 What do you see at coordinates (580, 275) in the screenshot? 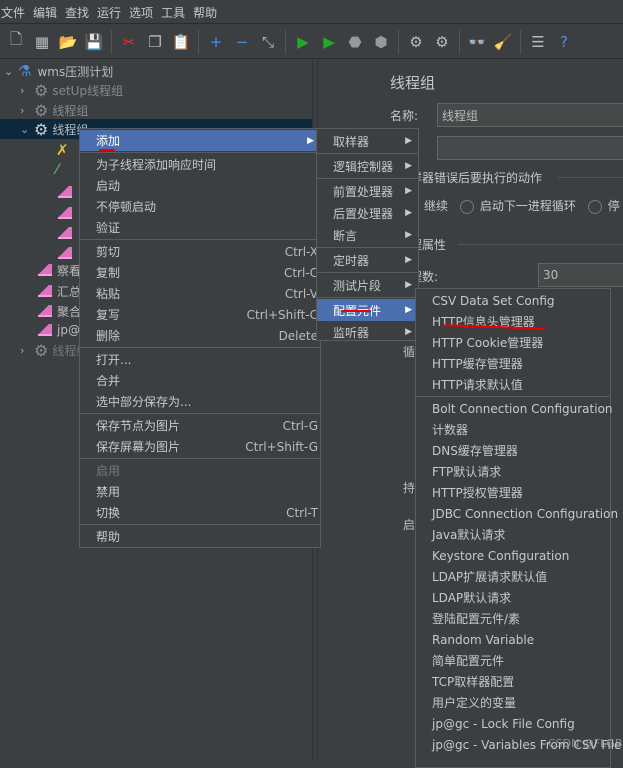
I see `threads-input: 30` at bounding box center [580, 275].